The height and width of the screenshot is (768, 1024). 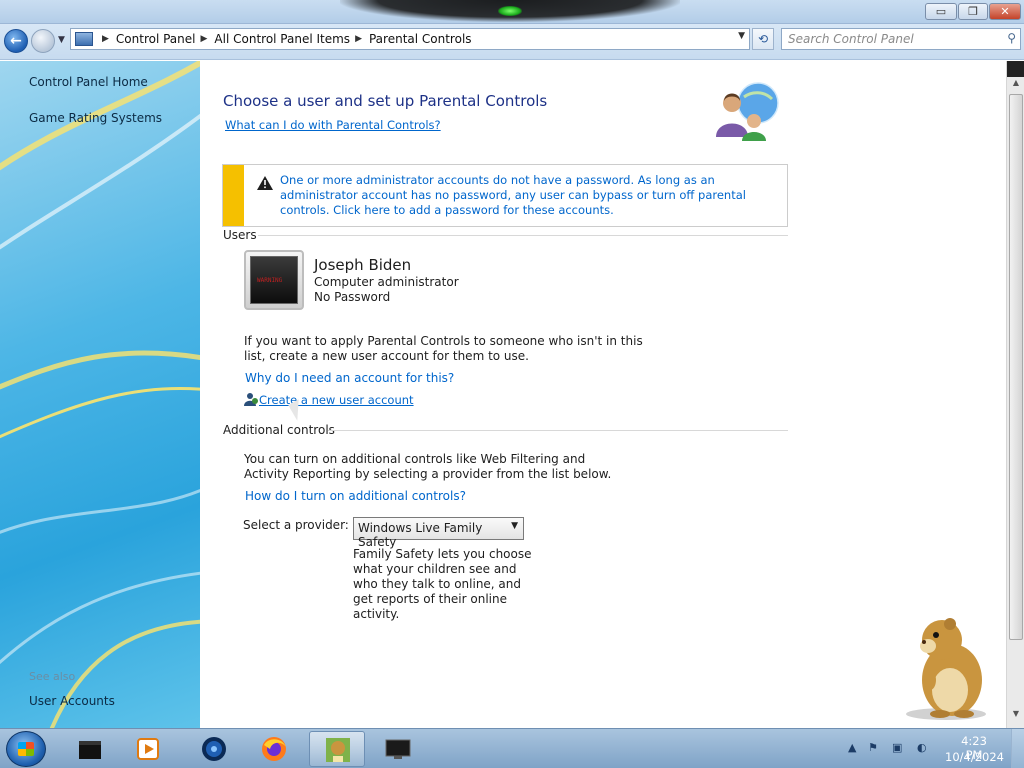 I want to click on taskbar-app-globe, so click(x=214, y=749).